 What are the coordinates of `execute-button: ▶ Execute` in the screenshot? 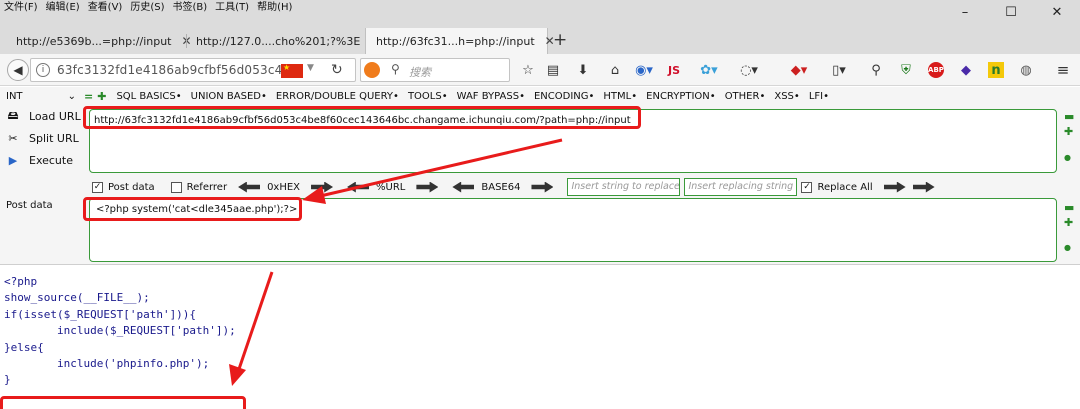 It's located at (39, 160).